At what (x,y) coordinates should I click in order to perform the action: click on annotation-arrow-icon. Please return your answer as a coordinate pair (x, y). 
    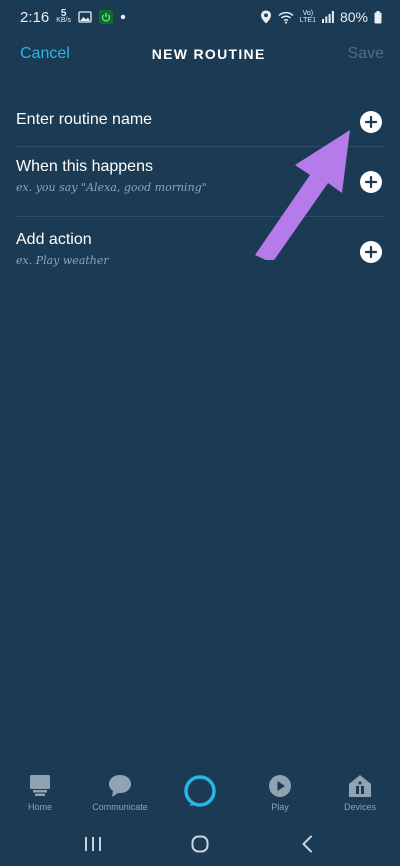
    Looking at the image, I should click on (302, 195).